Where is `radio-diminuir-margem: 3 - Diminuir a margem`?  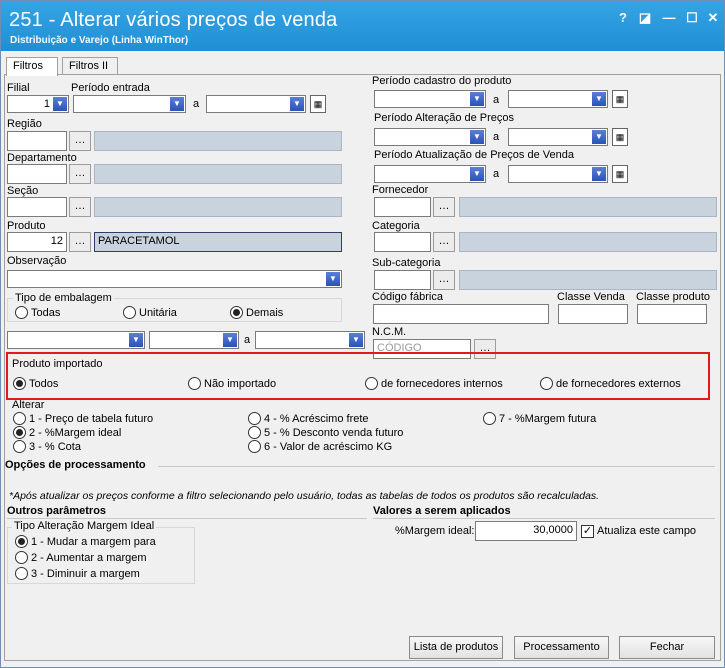 radio-diminuir-margem: 3 - Diminuir a margem is located at coordinates (77, 573).